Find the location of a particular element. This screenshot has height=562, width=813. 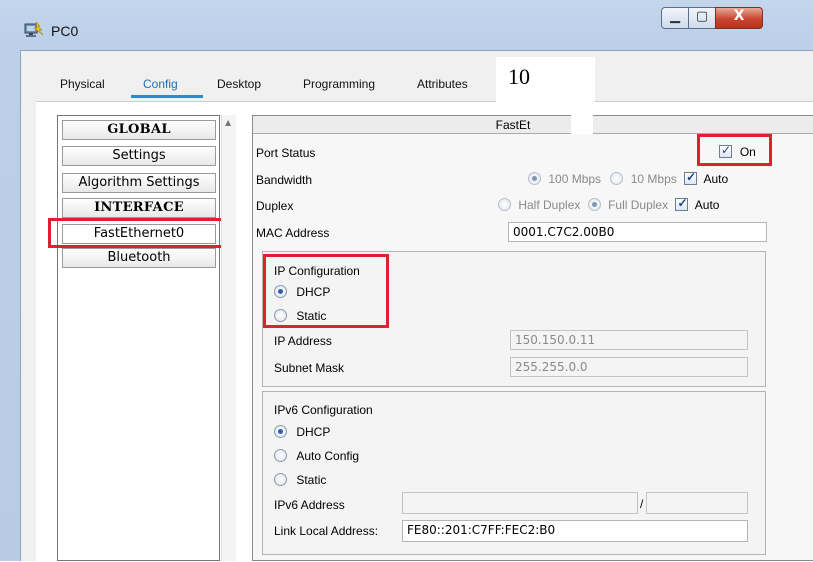

title-mask is located at coordinates (582, 124).